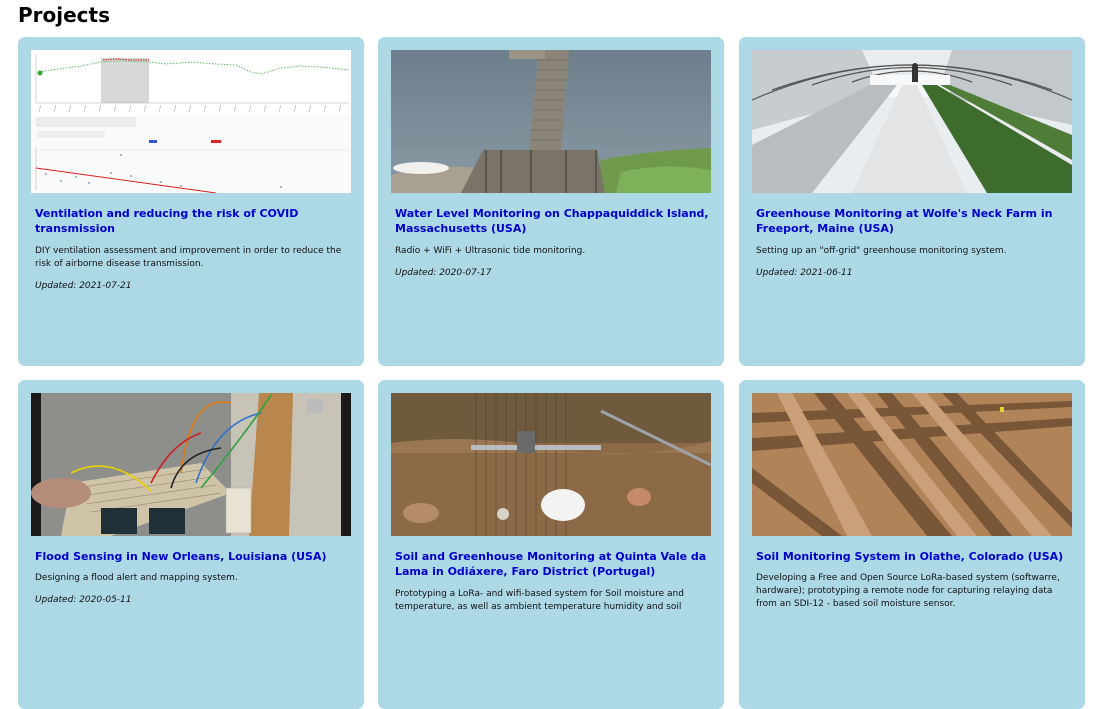 The image size is (1097, 709). I want to click on project-updated-date: Updated: 2020-07-17, so click(443, 273).